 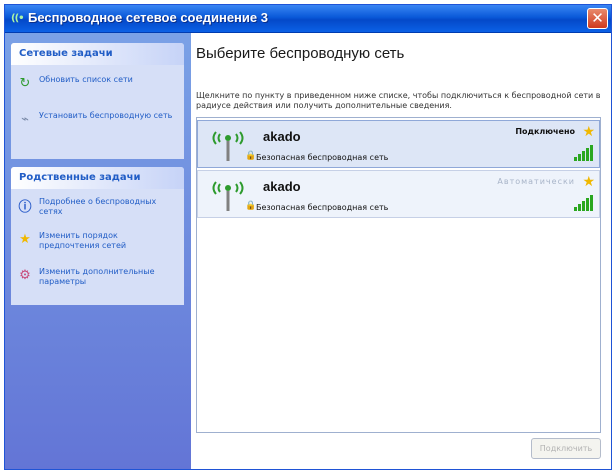 I want to click on window-title: Беспроводное сетевое соединение 3, so click(x=148, y=17).